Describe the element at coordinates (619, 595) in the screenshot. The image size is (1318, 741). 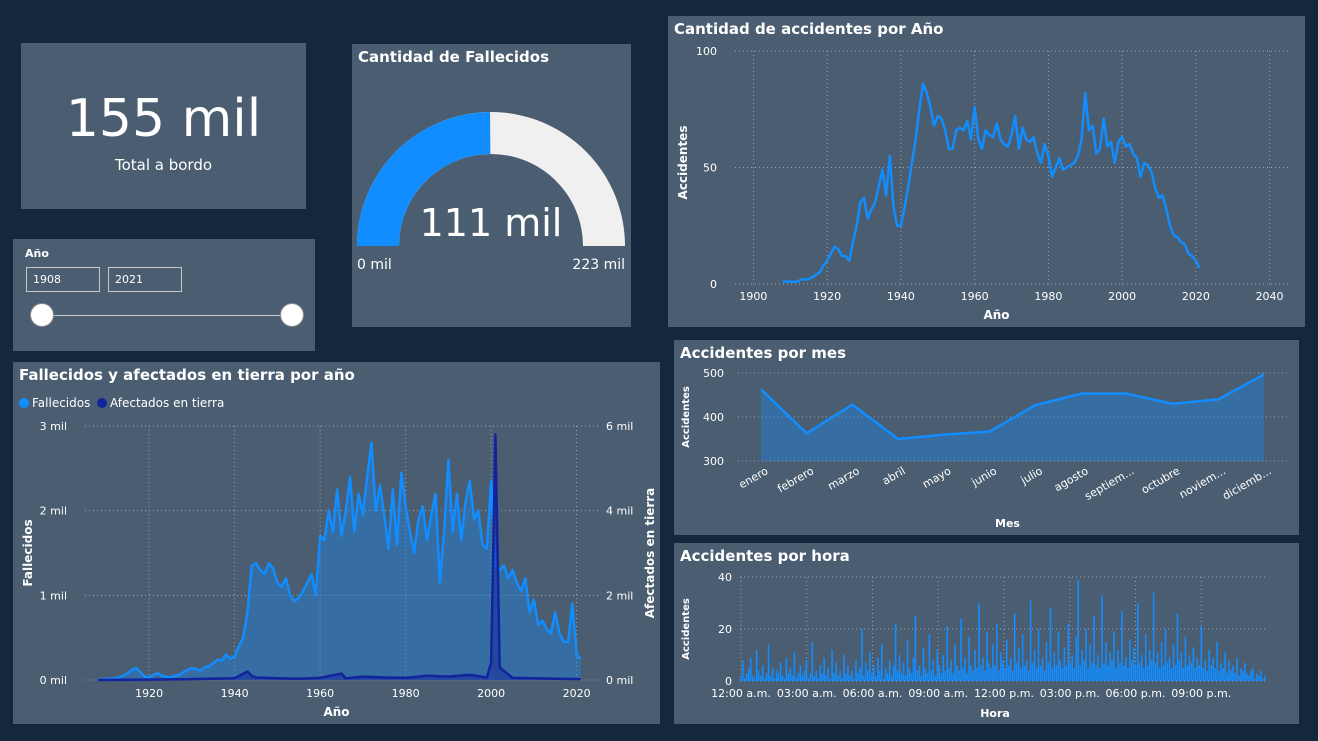
I see `y-right-tick-label: 2 mil` at that location.